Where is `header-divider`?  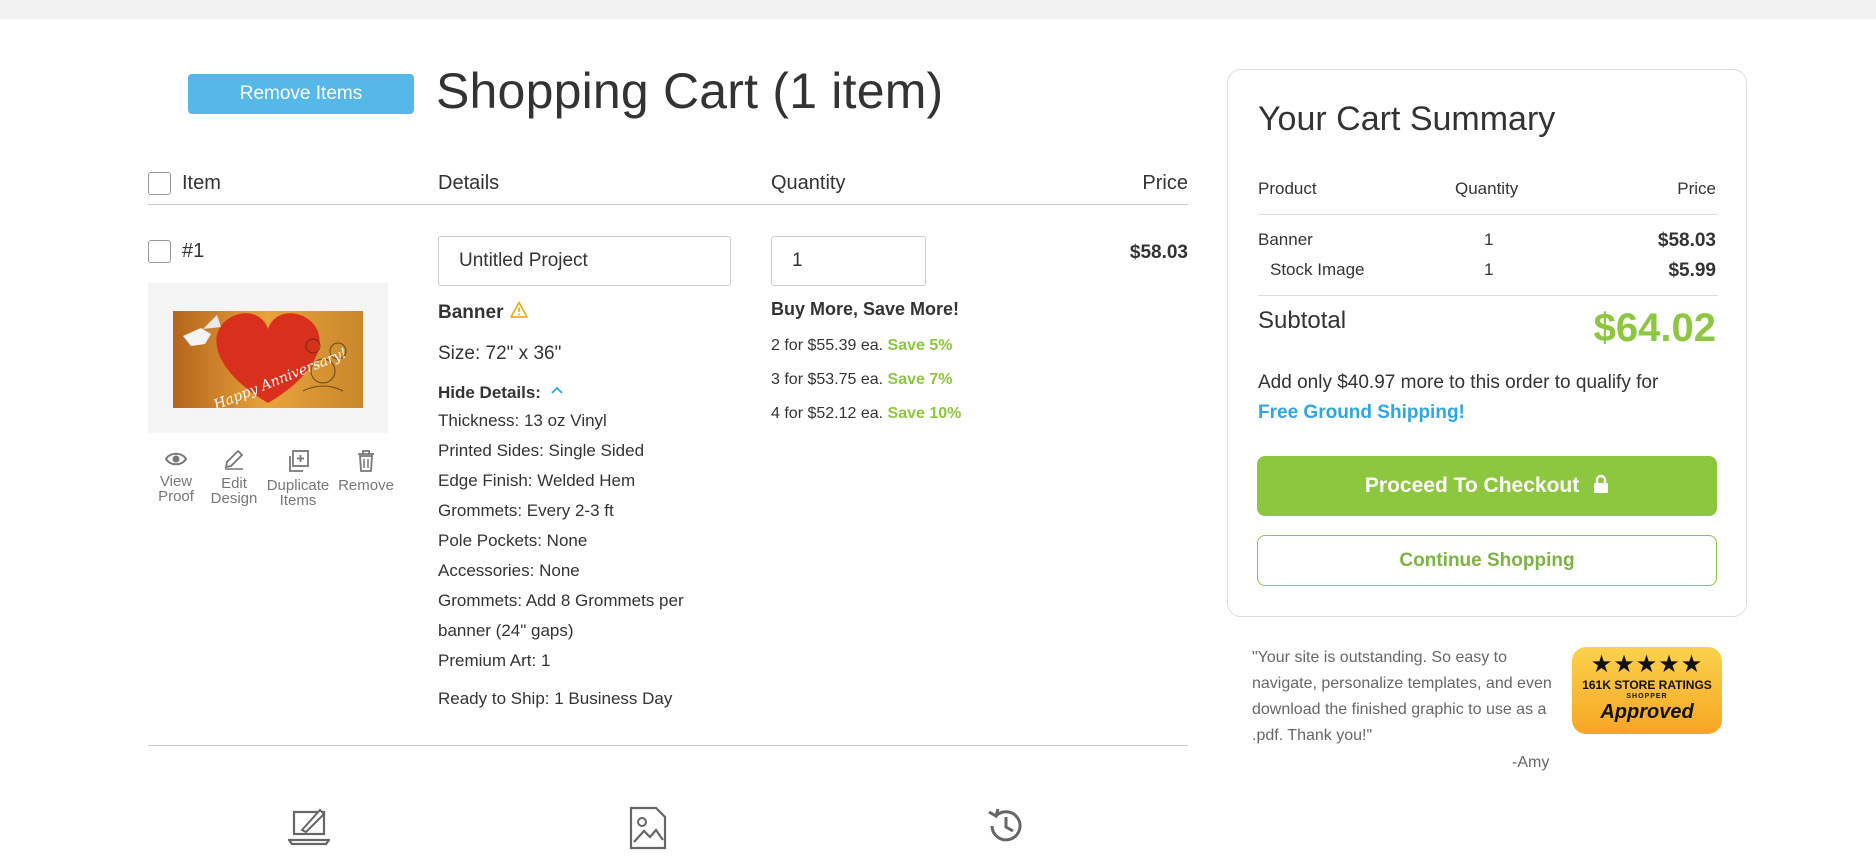 header-divider is located at coordinates (668, 204).